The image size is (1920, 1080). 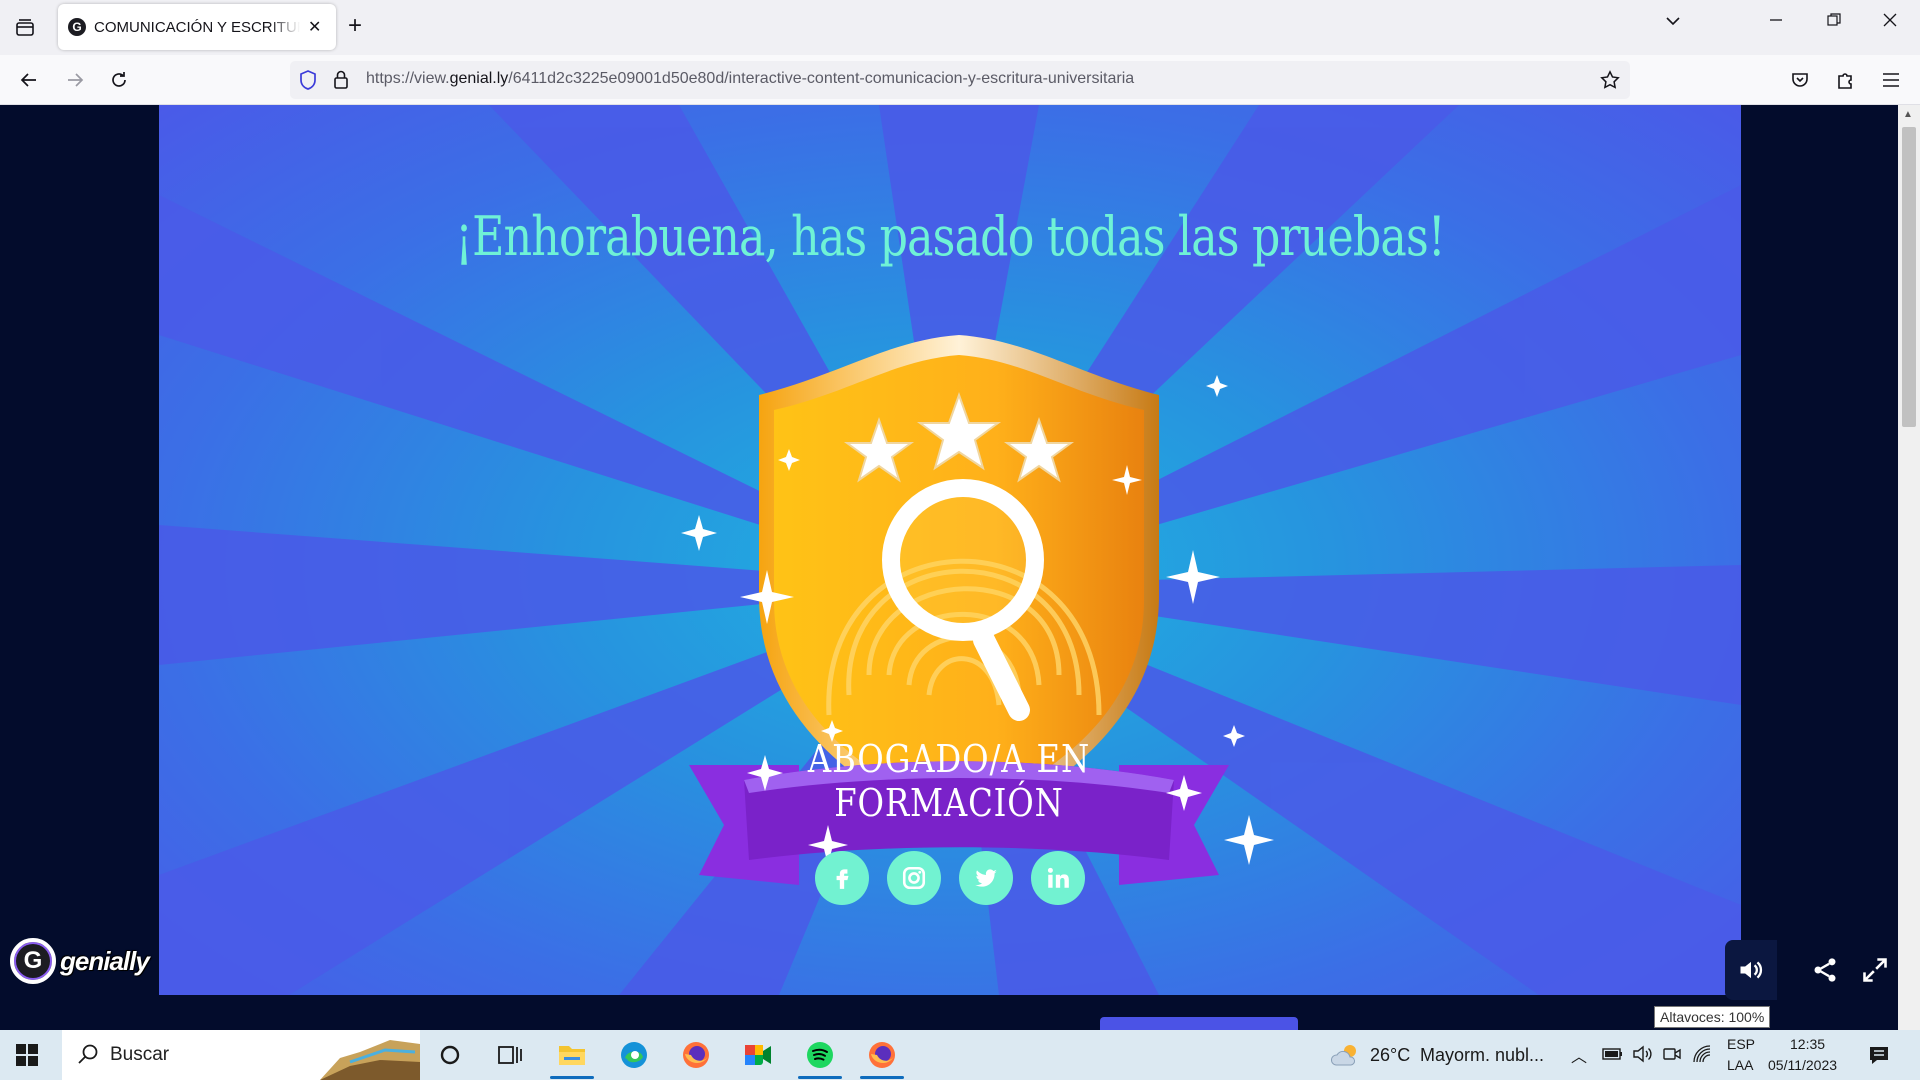 What do you see at coordinates (105, 960) in the screenshot?
I see `genially-wordmark: genially` at bounding box center [105, 960].